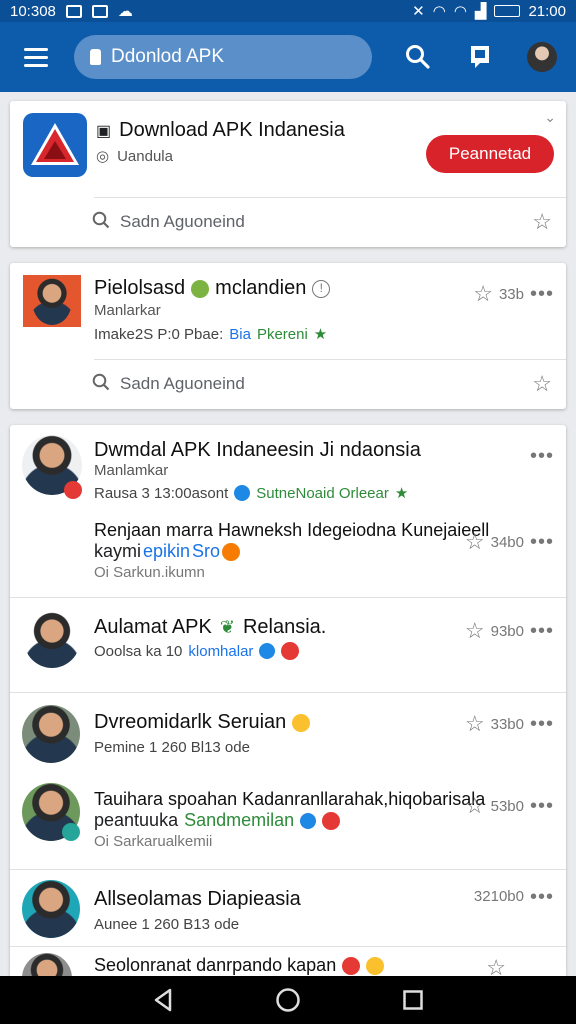 This screenshot has height=1024, width=576. Describe the element at coordinates (418, 11) in the screenshot. I see `mute-icon: ✕` at that location.